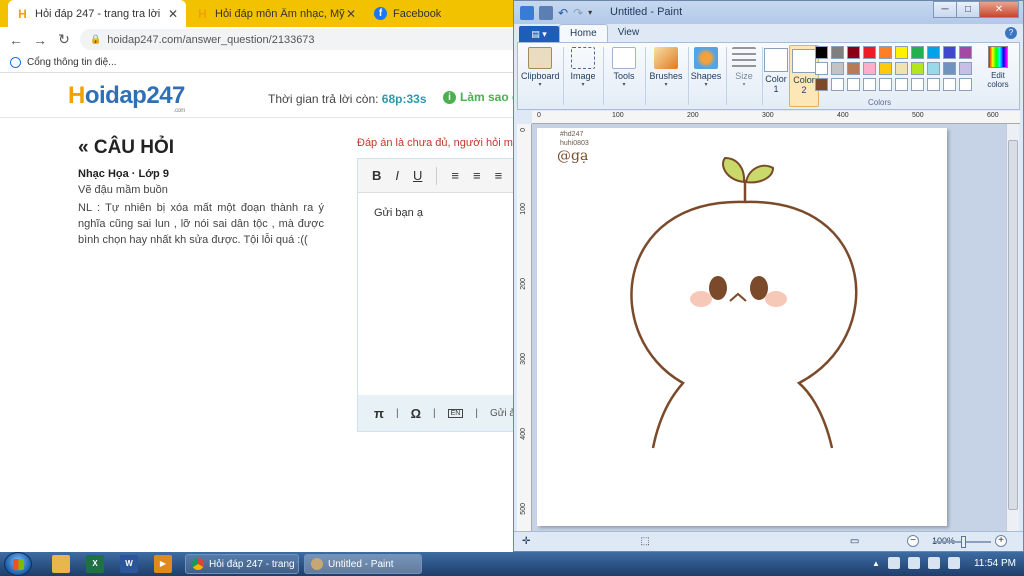  I want to click on paint-app-icon, so click(527, 12).